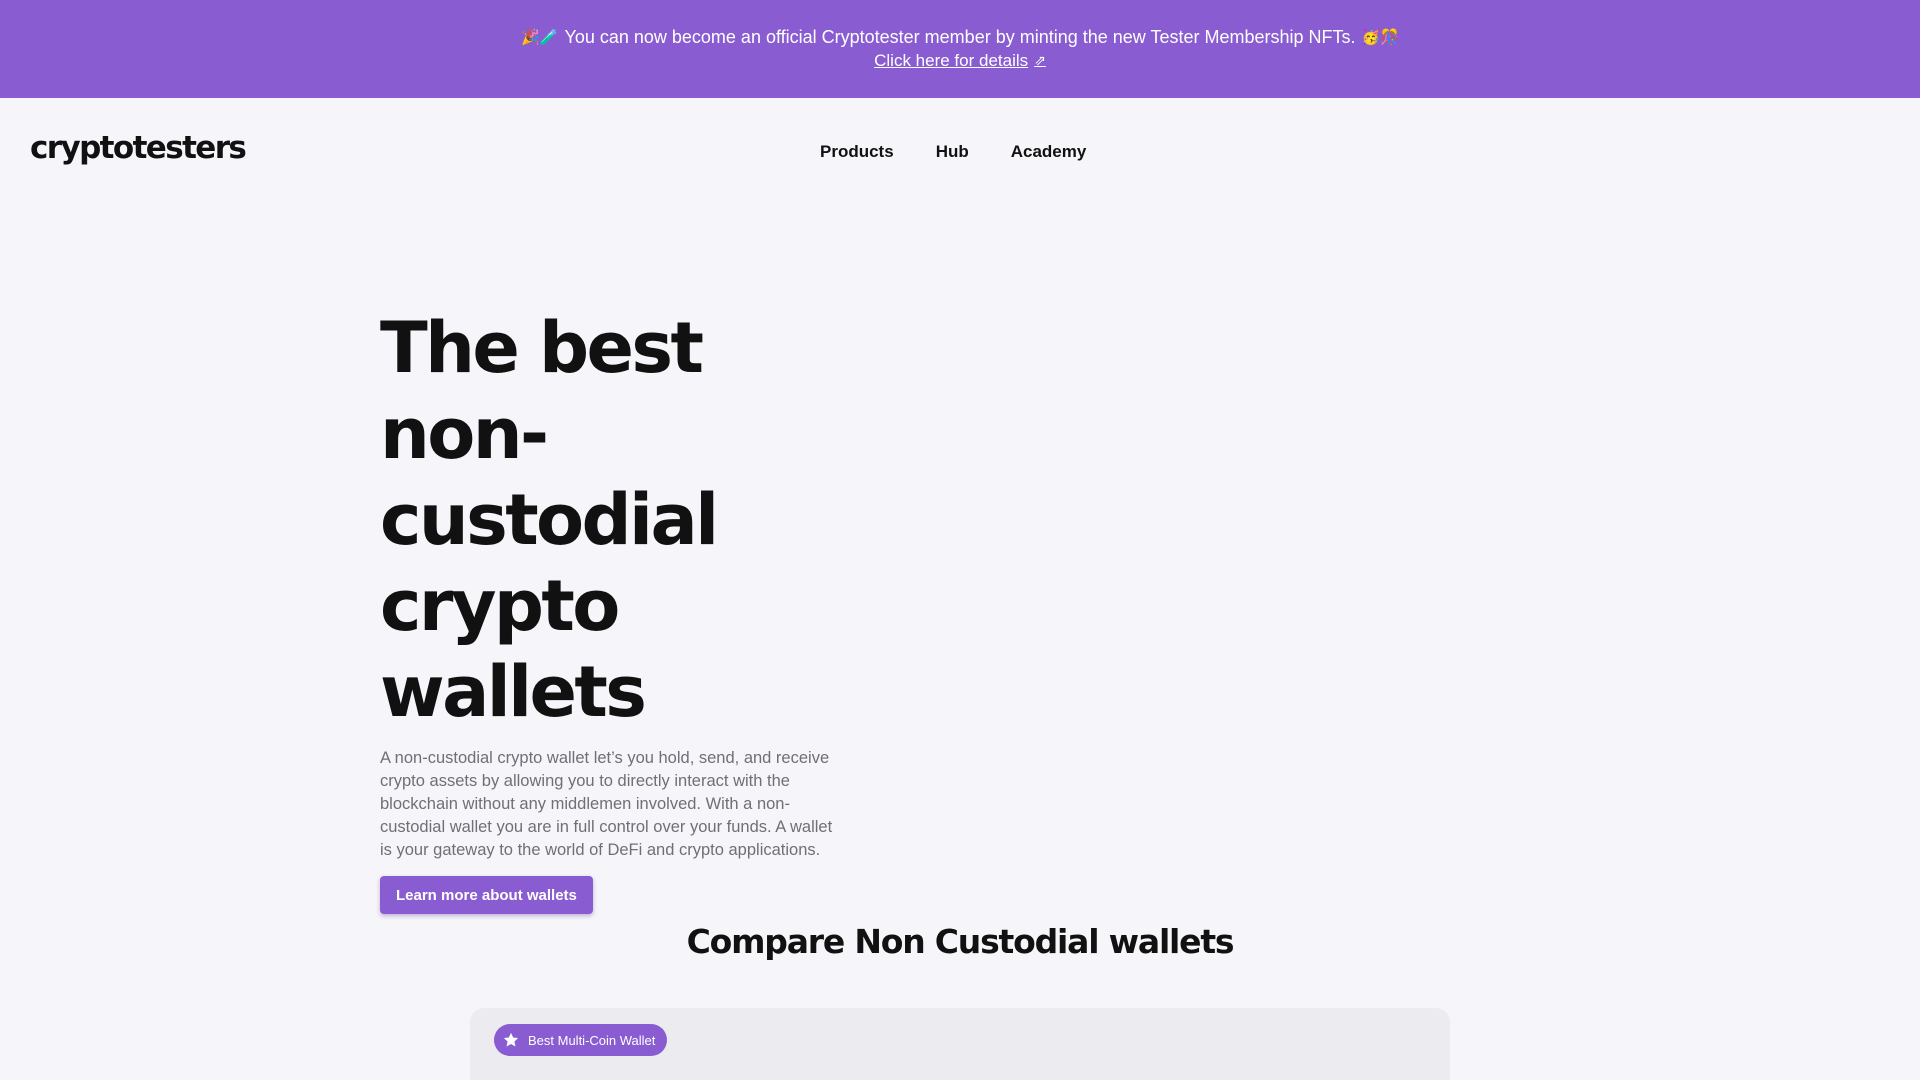  I want to click on hero-title-line: The best non-, so click(542, 391).